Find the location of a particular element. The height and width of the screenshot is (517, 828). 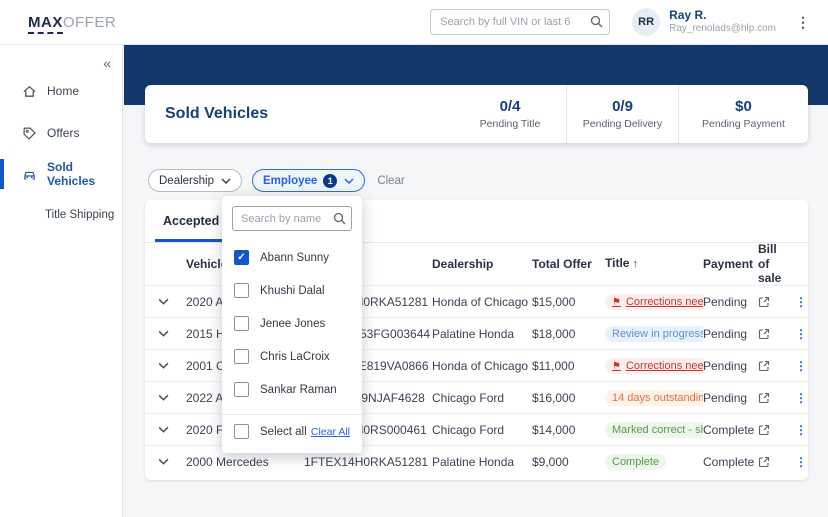

select-all-label: Select all is located at coordinates (283, 431).